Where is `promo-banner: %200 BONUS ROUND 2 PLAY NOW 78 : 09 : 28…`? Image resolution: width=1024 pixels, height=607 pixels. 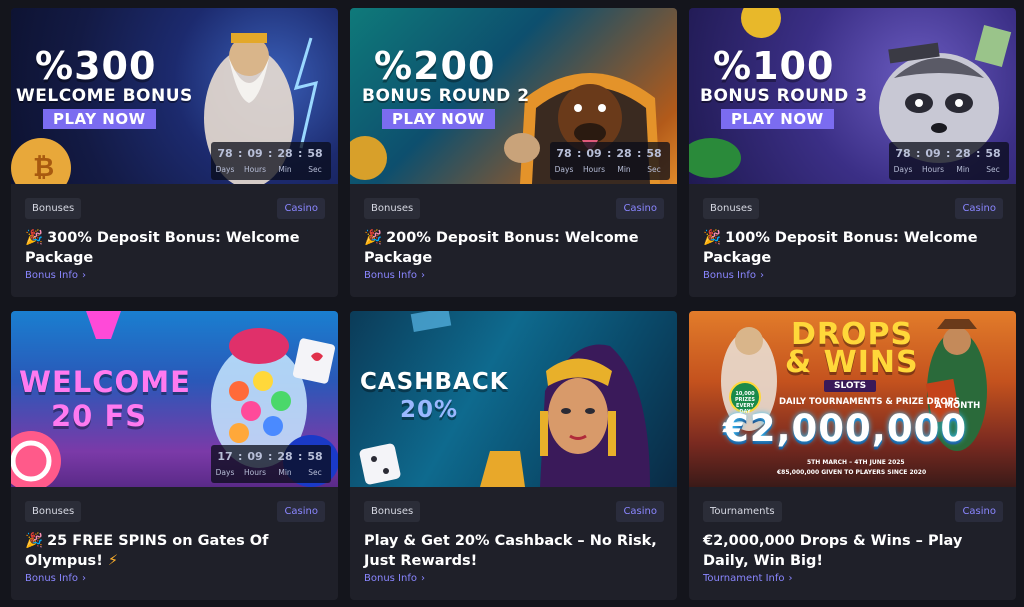 promo-banner: %200 BONUS ROUND 2 PLAY NOW 78 : 09 : 28… is located at coordinates (513, 96).